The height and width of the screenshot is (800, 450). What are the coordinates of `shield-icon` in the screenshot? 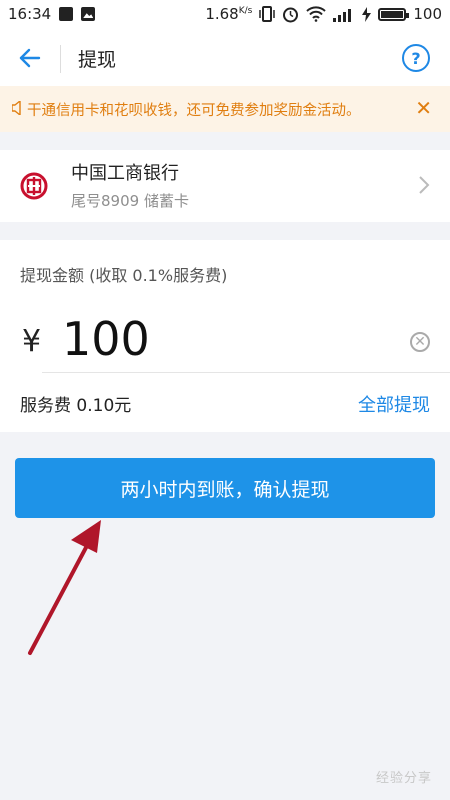 It's located at (66, 14).